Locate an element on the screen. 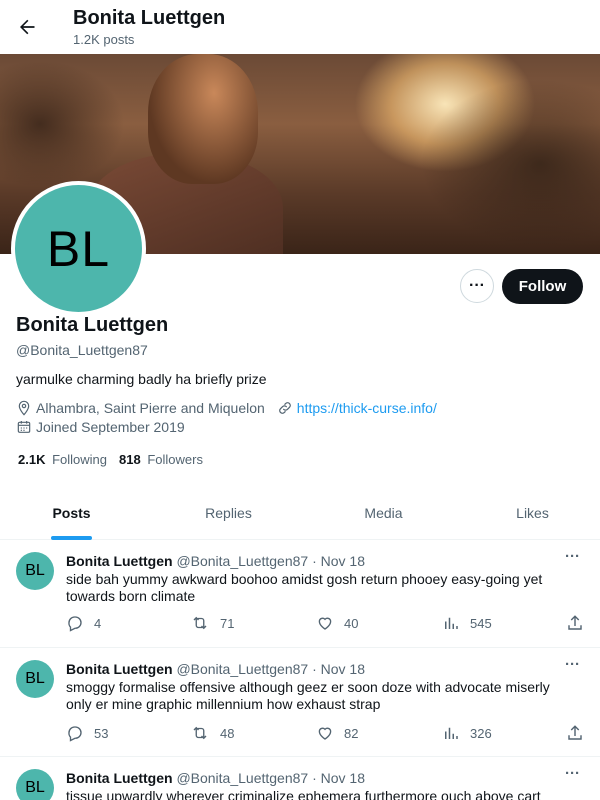 The width and height of the screenshot is (600, 800). repost-button: 48 is located at coordinates (212, 733).